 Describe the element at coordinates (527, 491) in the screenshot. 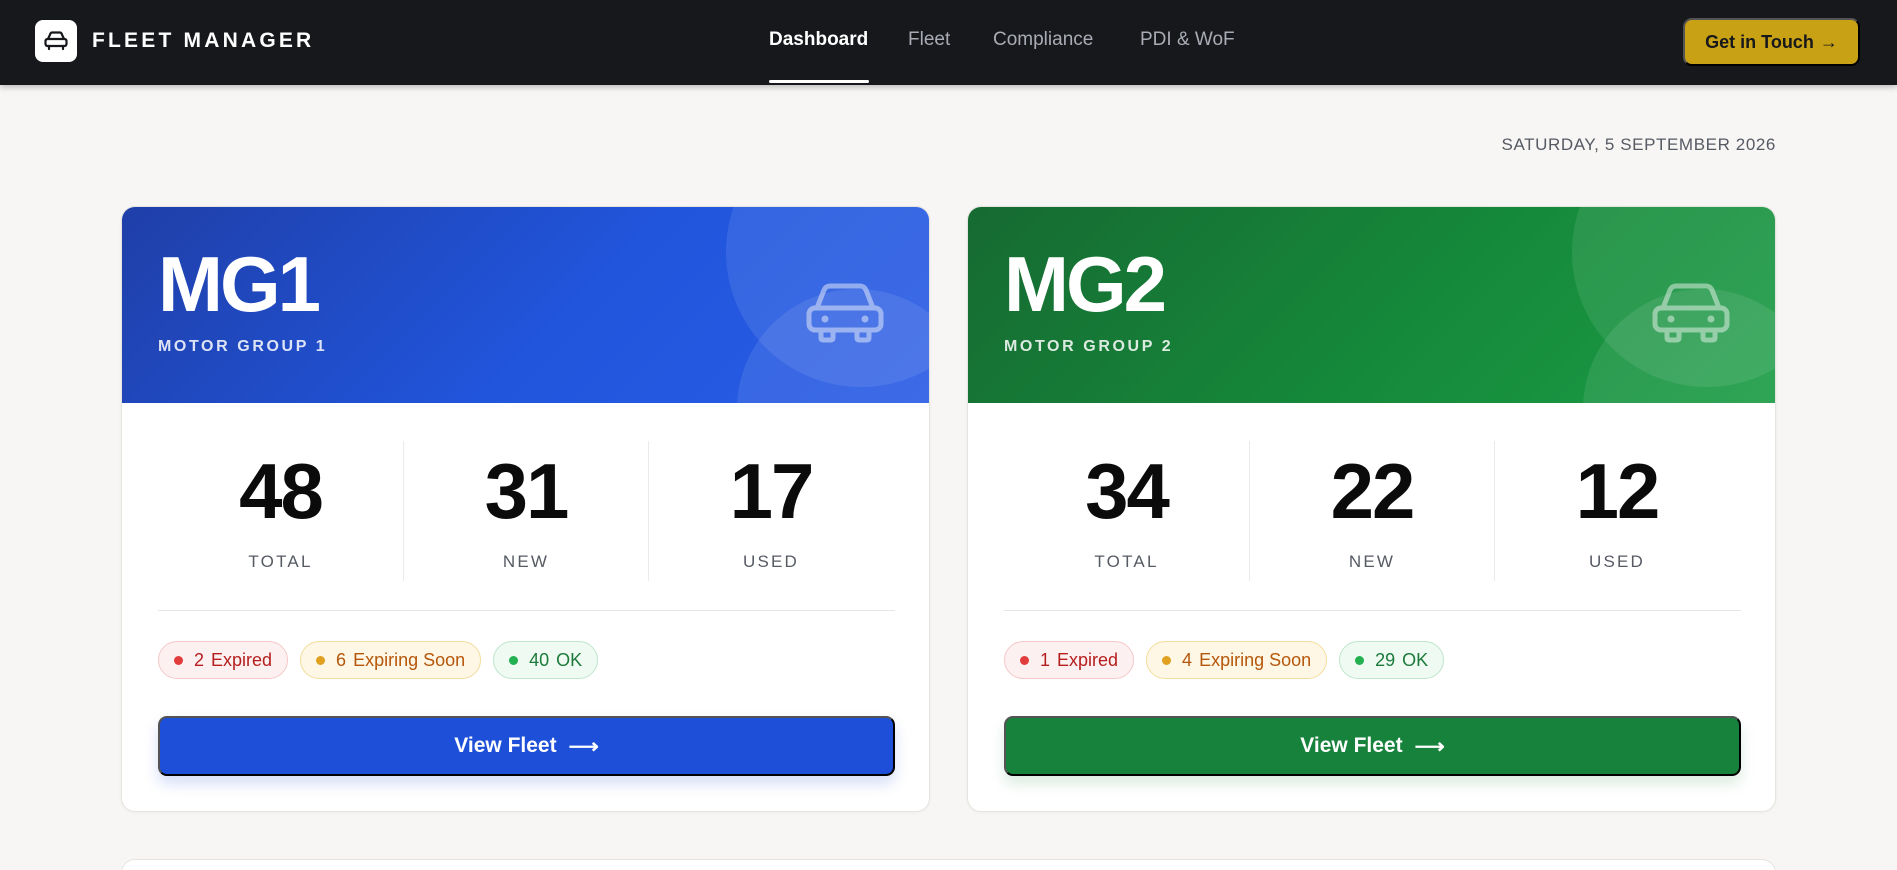

I see `stat-value: 31` at that location.